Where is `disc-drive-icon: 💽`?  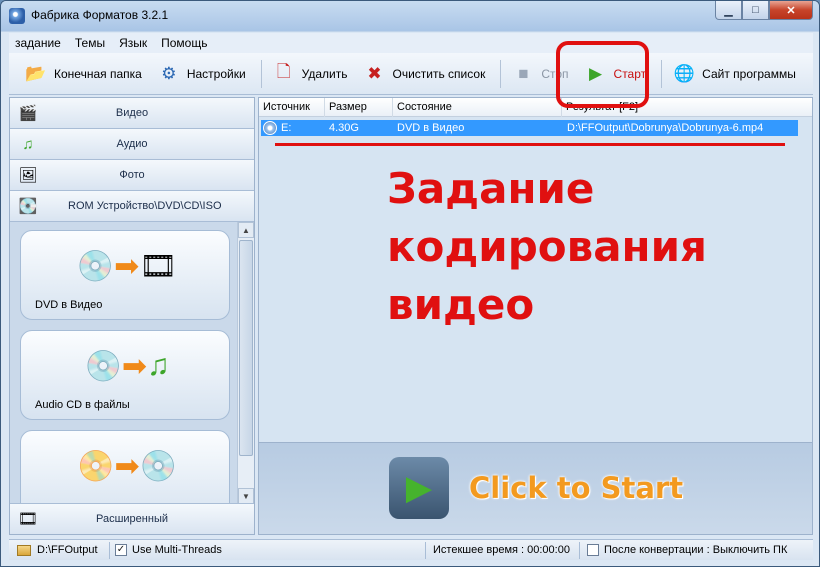
disc-drive-icon: 💽 is located at coordinates (28, 206).